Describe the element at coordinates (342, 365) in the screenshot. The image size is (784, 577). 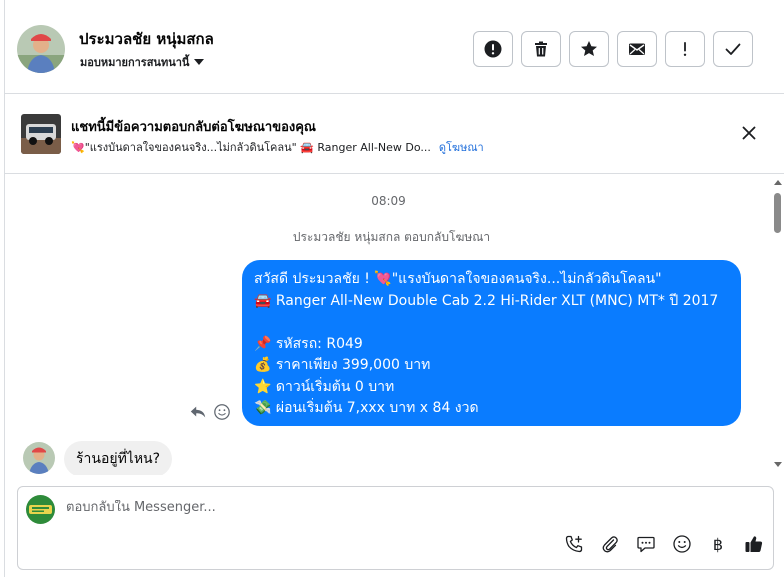
I see `message-line: 💰 ราคาเพียง 399,000 บาท` at that location.